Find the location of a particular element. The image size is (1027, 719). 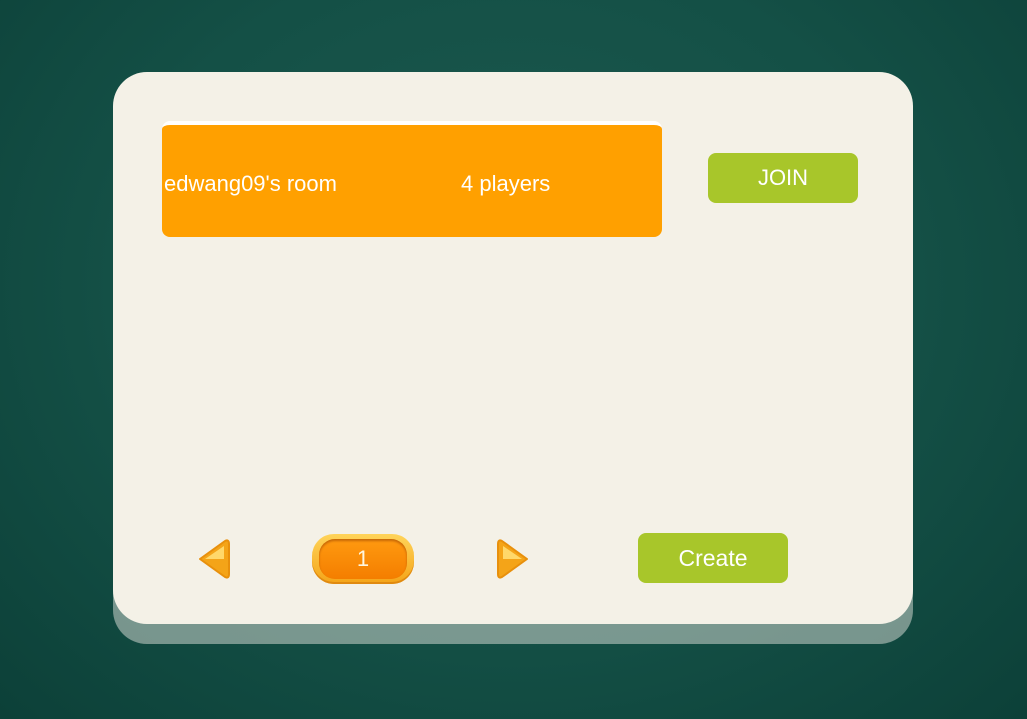

prev-page-button is located at coordinates (213, 559).